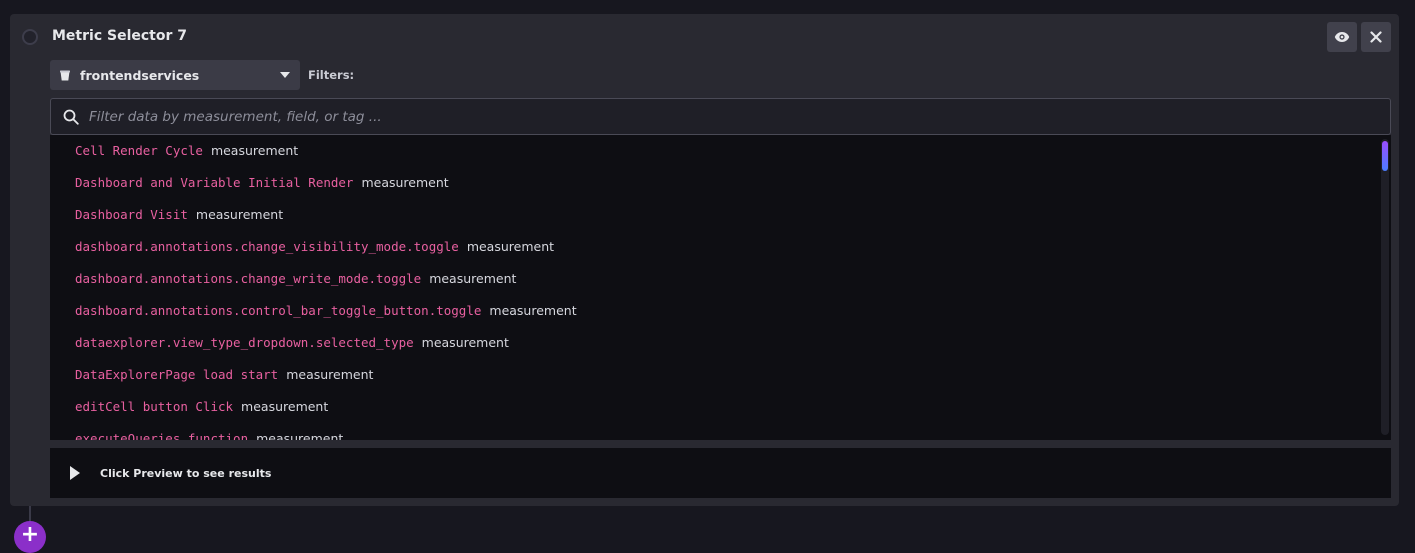  What do you see at coordinates (30, 37) in the screenshot?
I see `pipeline-node` at bounding box center [30, 37].